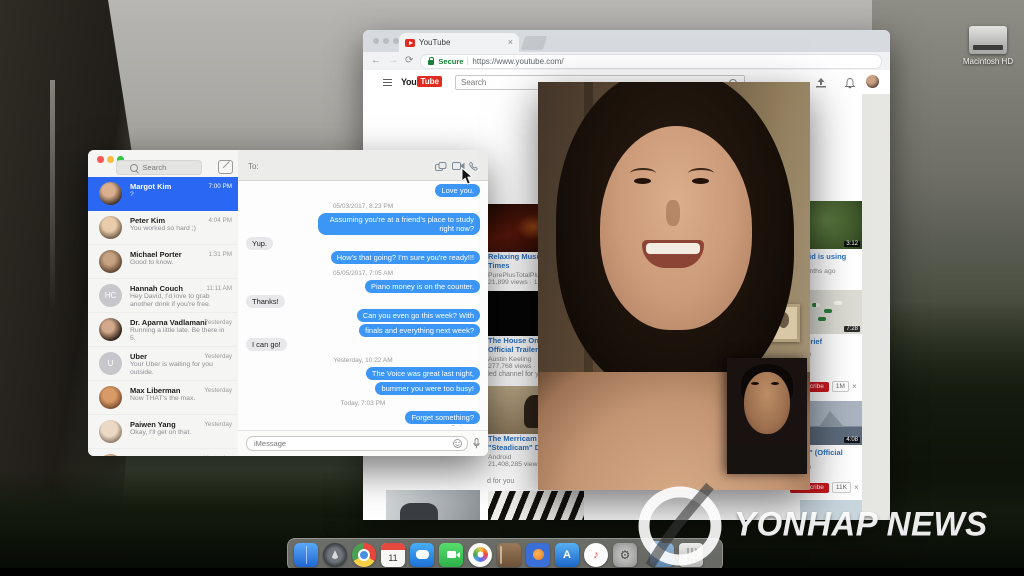 The height and width of the screenshot is (576, 1024). I want to click on chat-bubble-received: I can go!, so click(266, 344).